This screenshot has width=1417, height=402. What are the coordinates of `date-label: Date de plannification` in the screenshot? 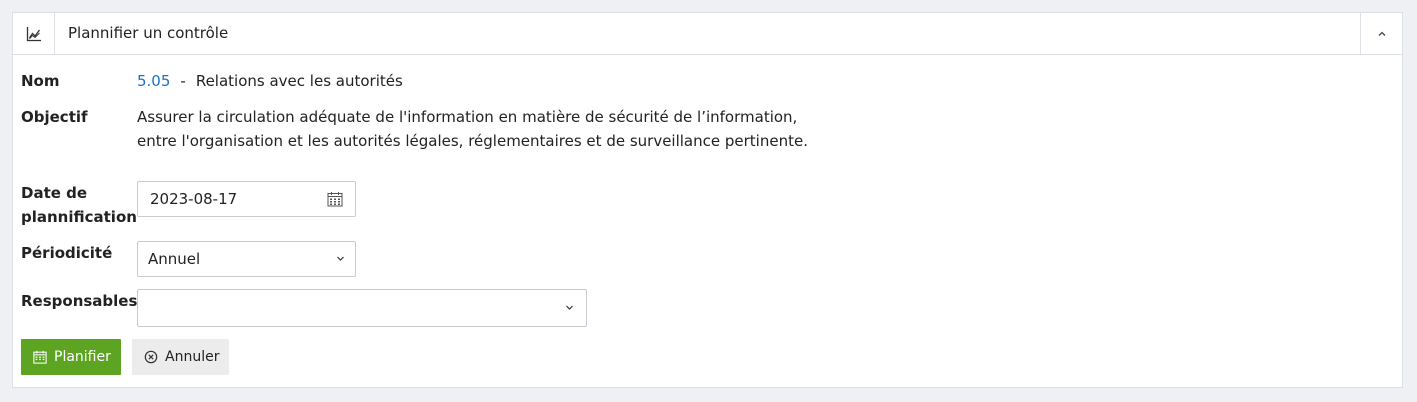 It's located at (79, 205).